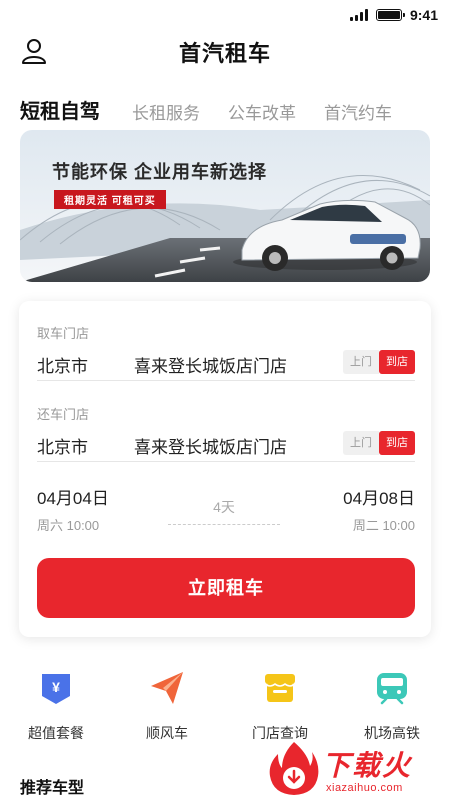  I want to click on flame-logo-icon, so click(294, 768).